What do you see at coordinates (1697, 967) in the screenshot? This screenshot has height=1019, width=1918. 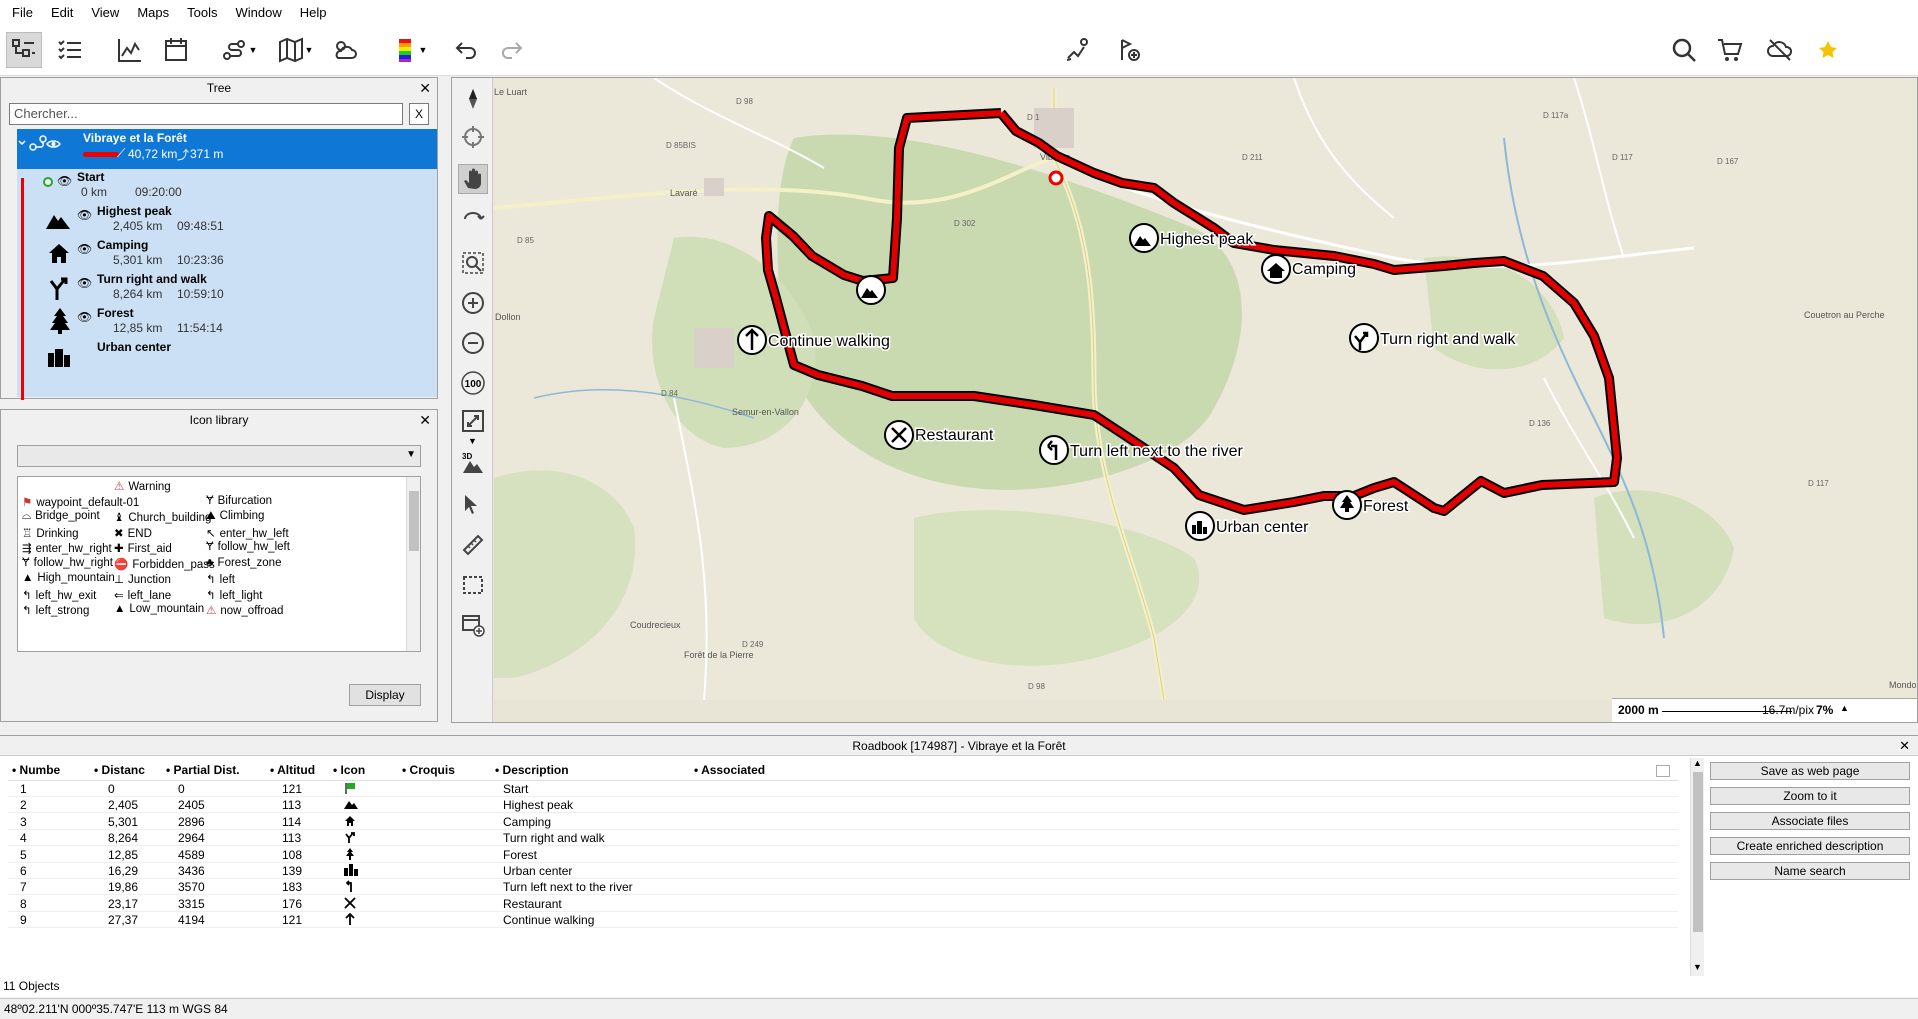 I see `scroll-down-icon: ▼` at bounding box center [1697, 967].